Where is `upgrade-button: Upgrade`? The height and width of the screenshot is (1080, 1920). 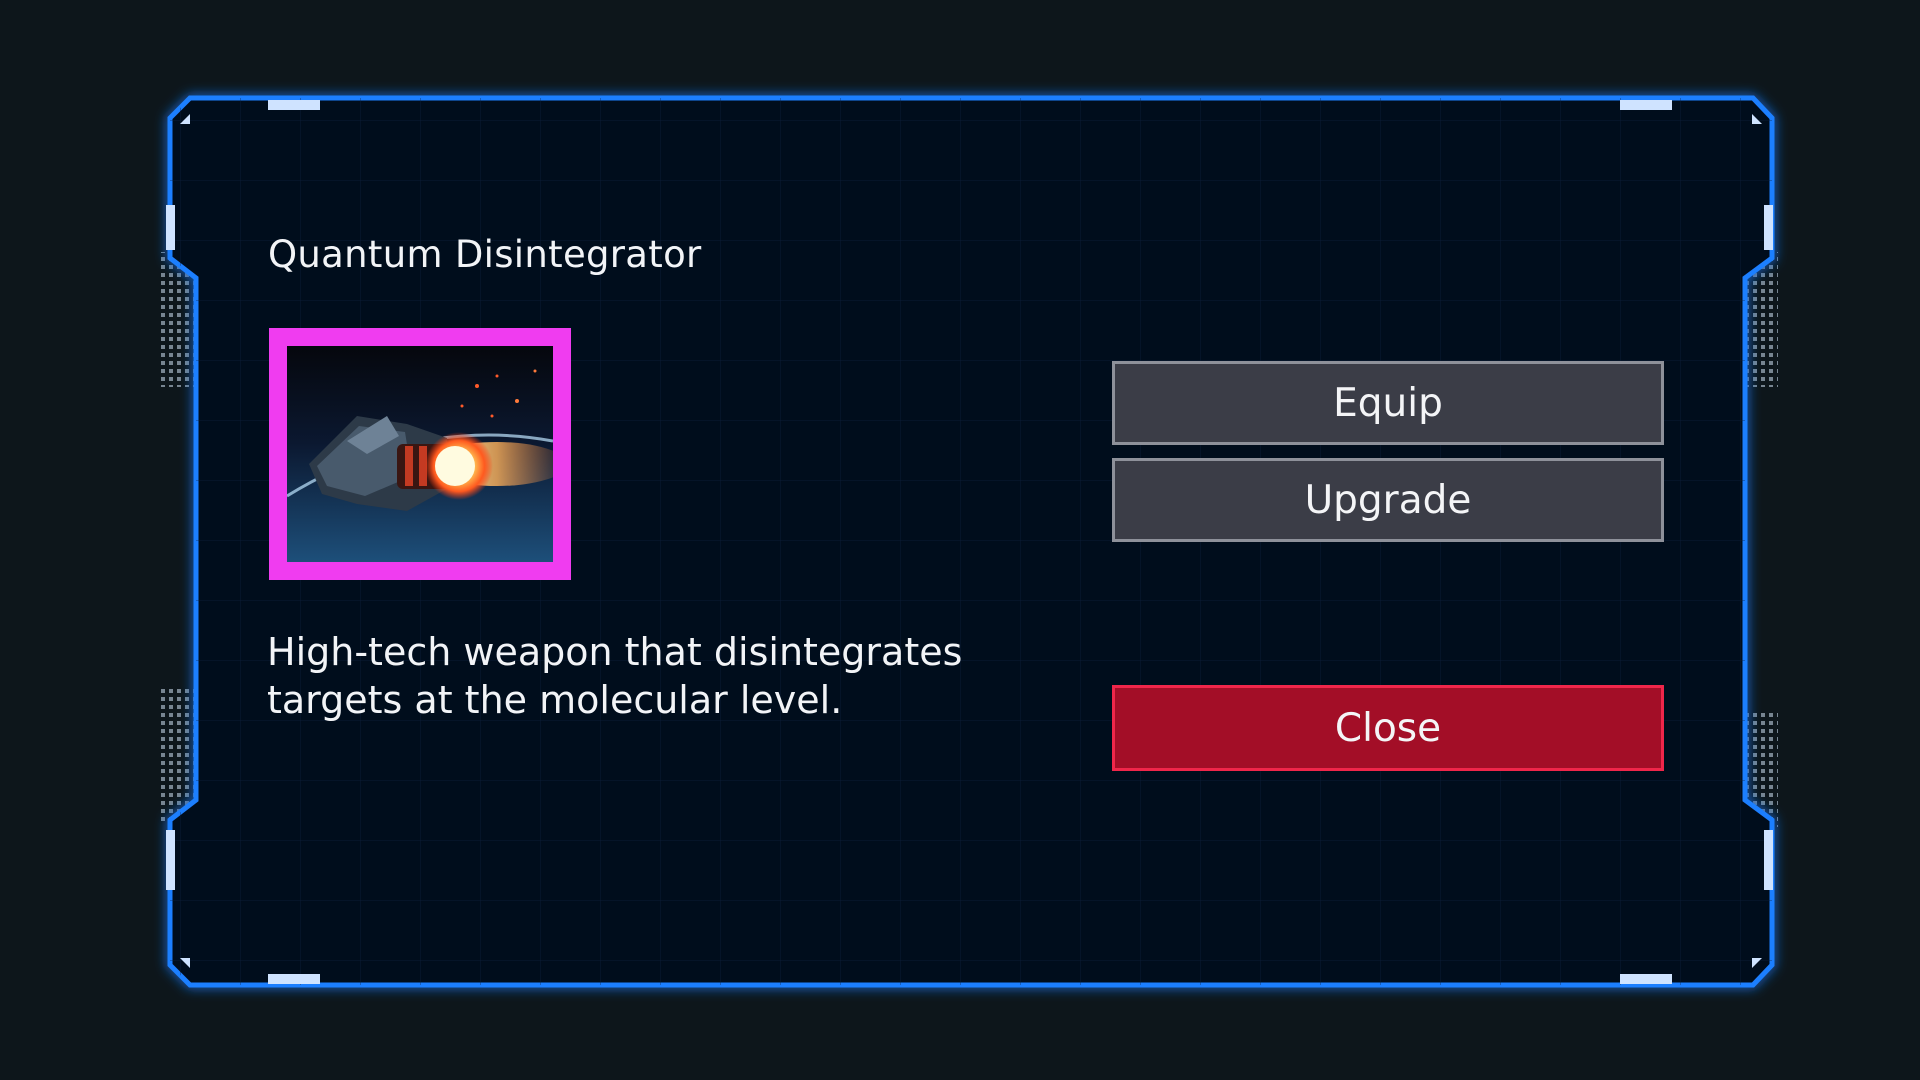 upgrade-button: Upgrade is located at coordinates (1388, 500).